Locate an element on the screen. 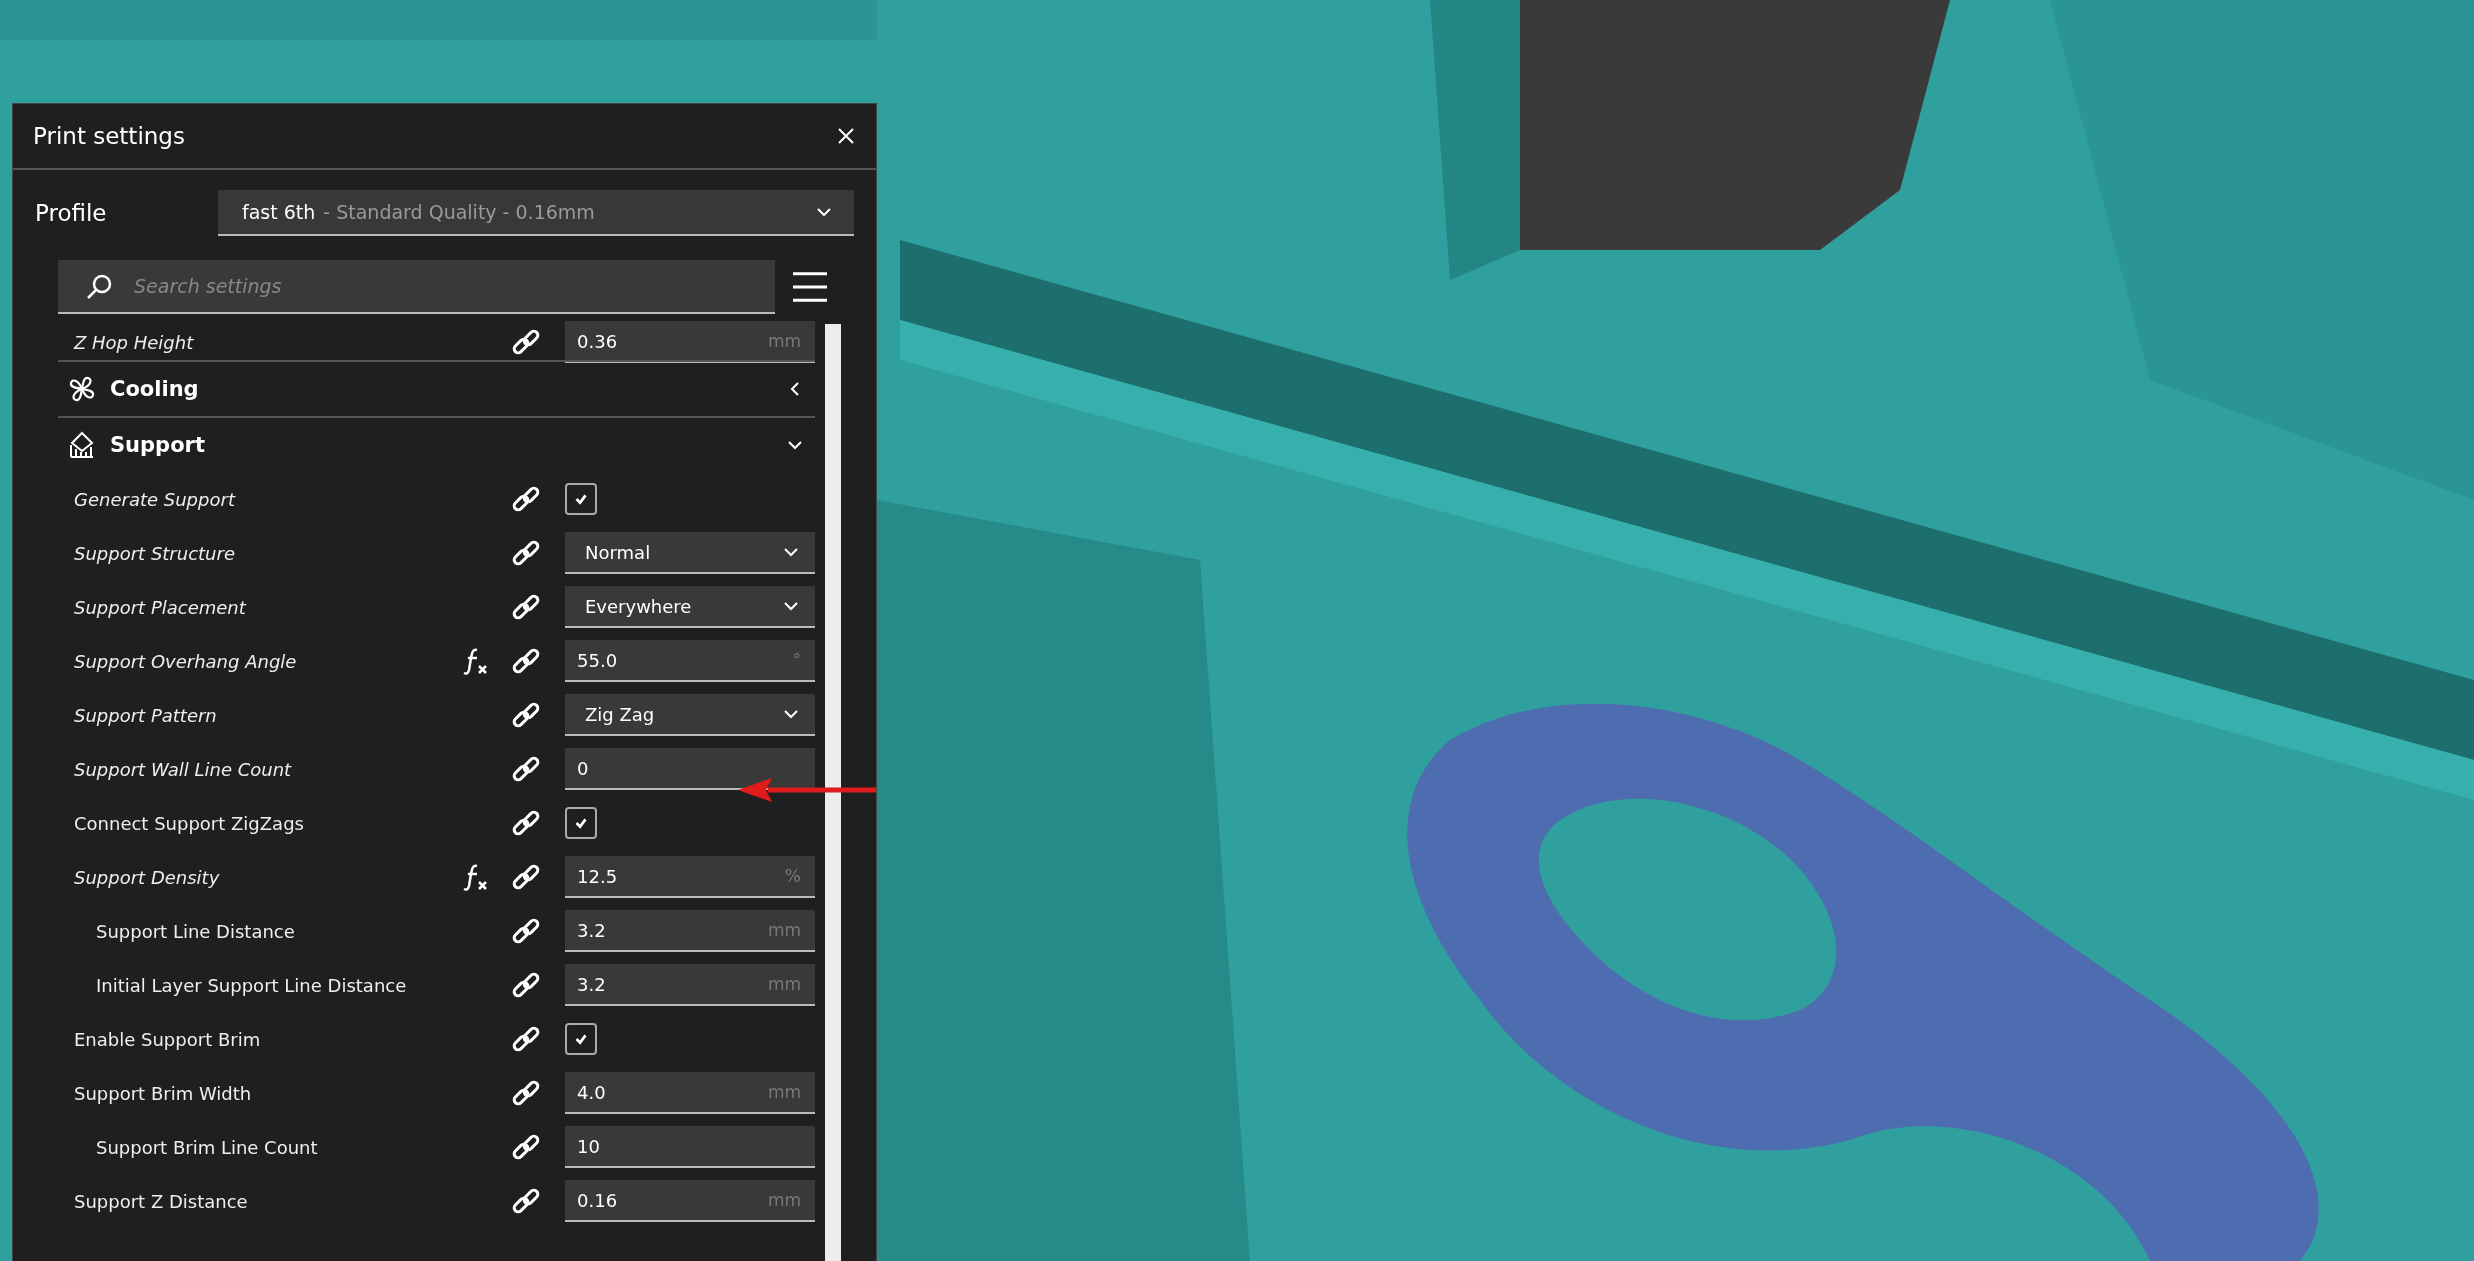 The height and width of the screenshot is (1261, 2474). number-field: 0.16 mm is located at coordinates (690, 1201).